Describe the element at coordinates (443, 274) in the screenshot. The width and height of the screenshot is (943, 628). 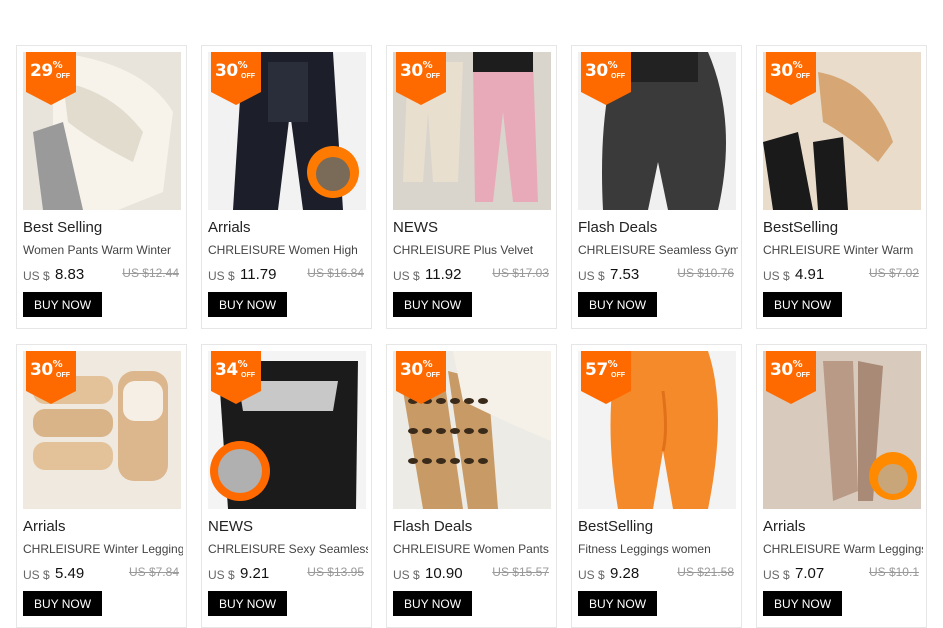
I see `current-price: 11.92` at that location.